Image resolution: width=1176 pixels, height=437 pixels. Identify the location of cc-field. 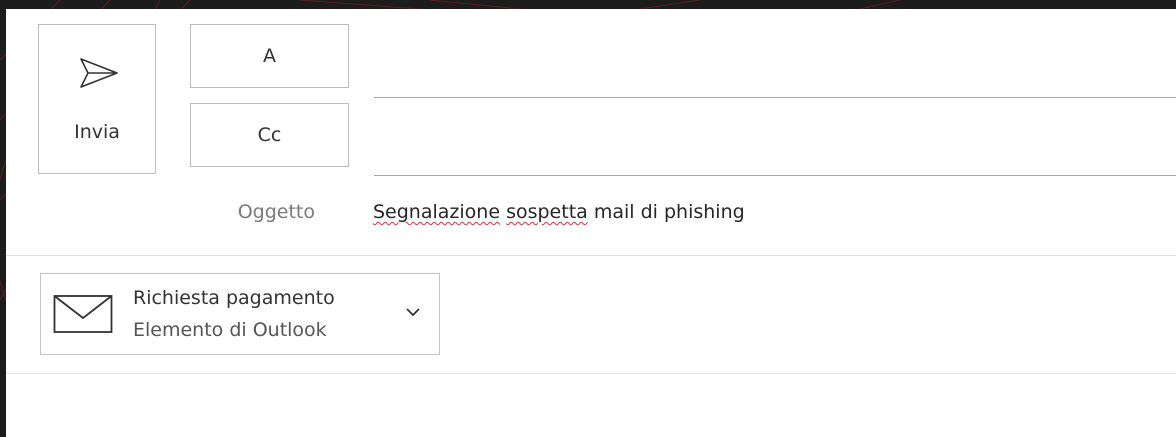
(775, 155).